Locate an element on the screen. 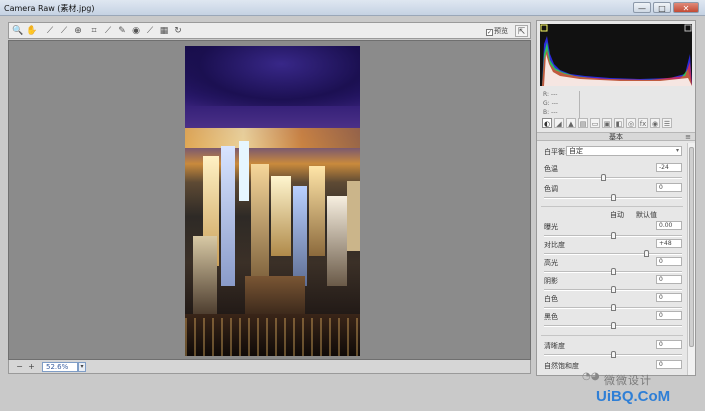  tint-slider is located at coordinates (613, 197).